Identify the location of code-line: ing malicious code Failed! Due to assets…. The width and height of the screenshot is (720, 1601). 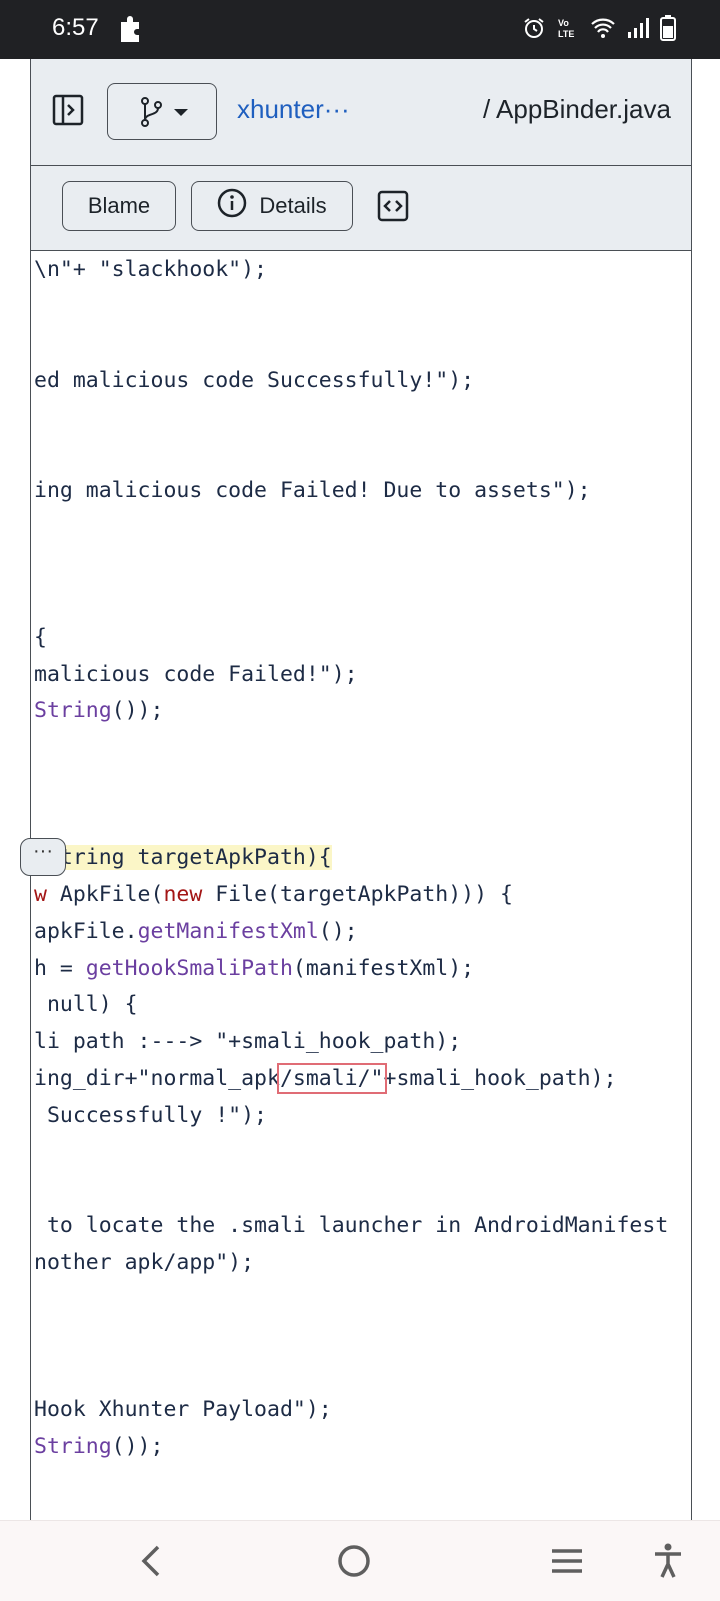
(312, 490).